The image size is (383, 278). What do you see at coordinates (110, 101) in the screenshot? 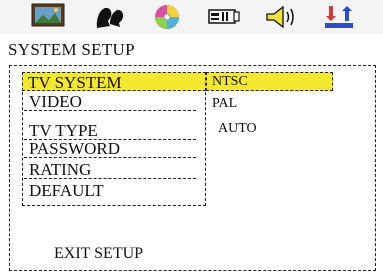
I see `menu-item-video: VIDEO` at bounding box center [110, 101].